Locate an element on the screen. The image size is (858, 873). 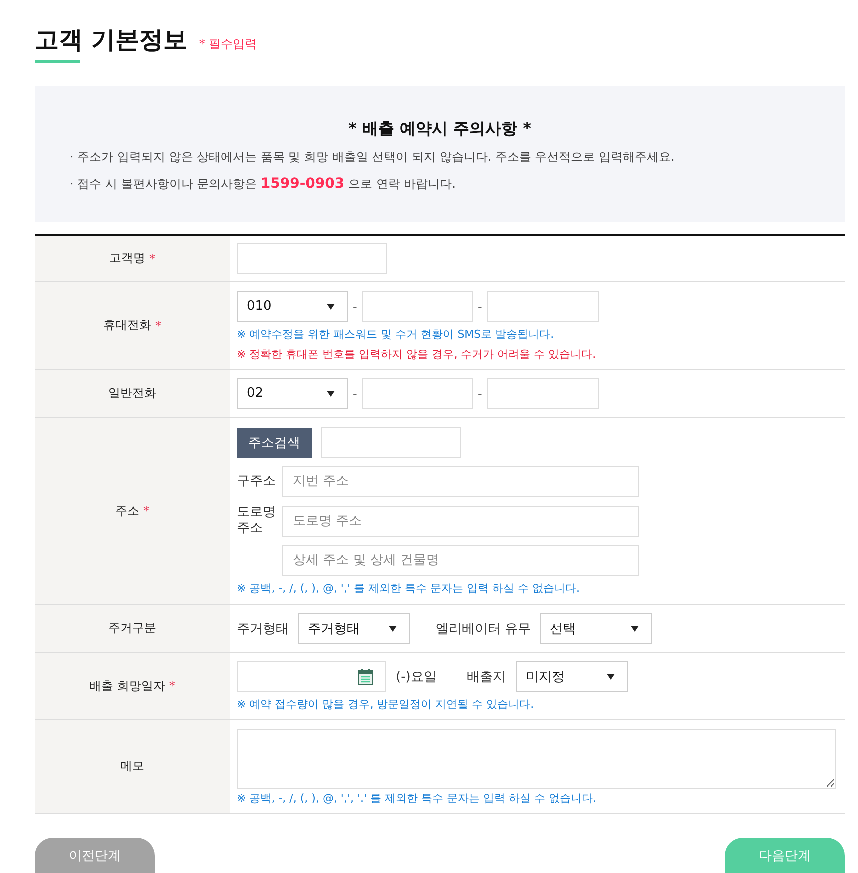
dropdown-select: 010 is located at coordinates (292, 306).